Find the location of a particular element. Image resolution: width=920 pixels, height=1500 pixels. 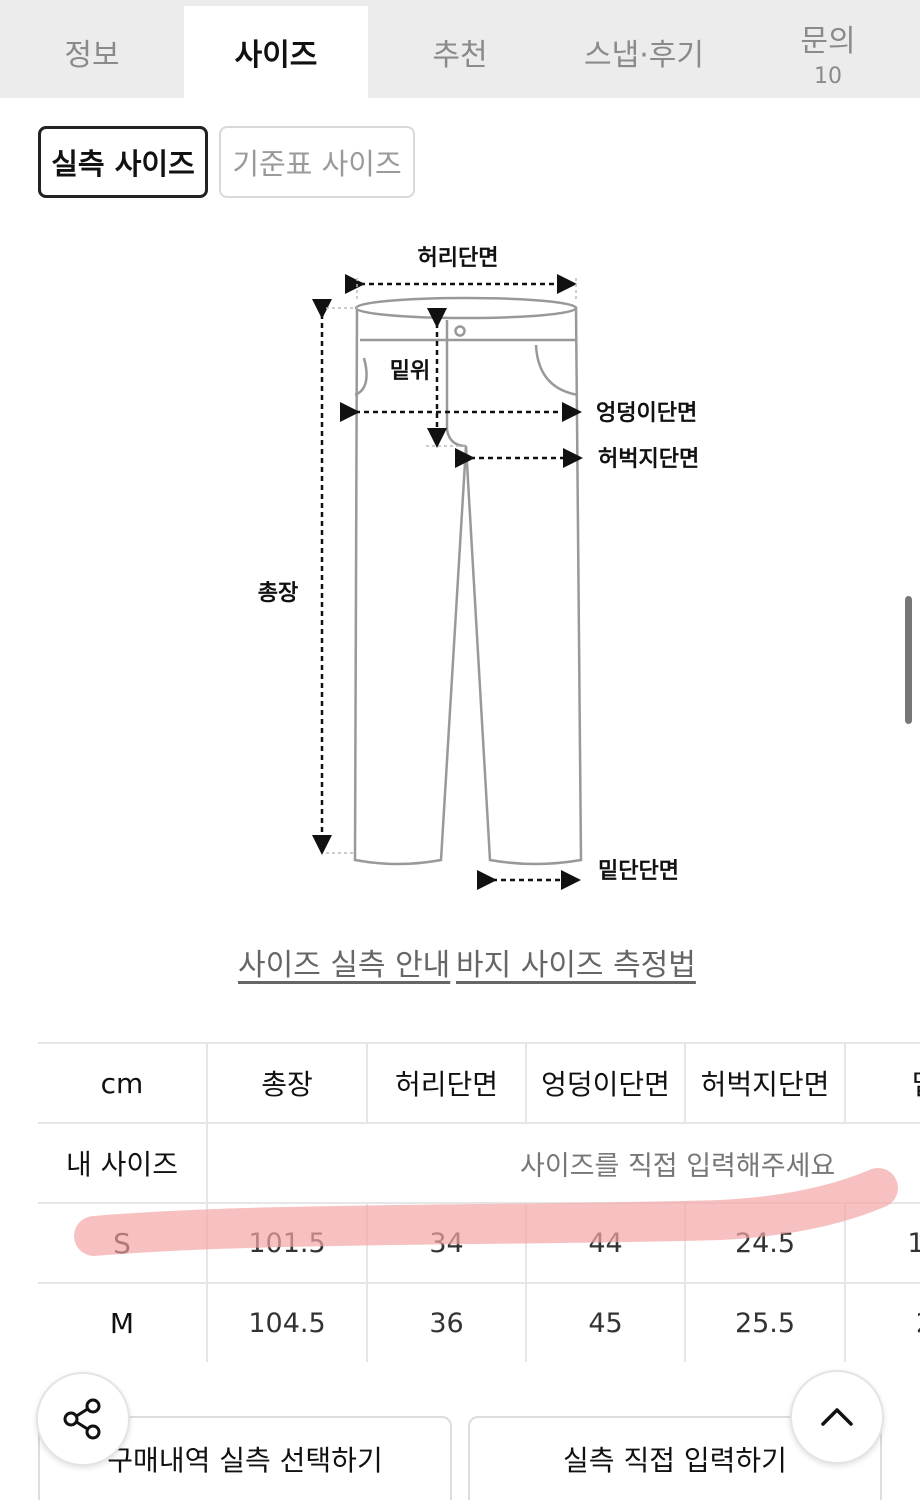

scrollbar is located at coordinates (908, 660).